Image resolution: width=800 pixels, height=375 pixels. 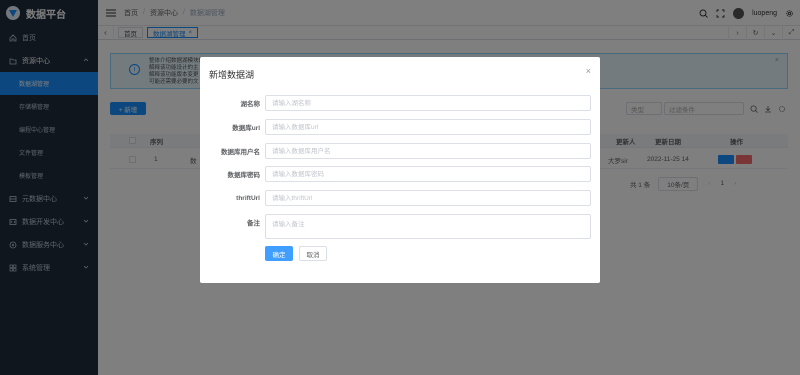 I want to click on close-icon: ×, so click(x=588, y=71).